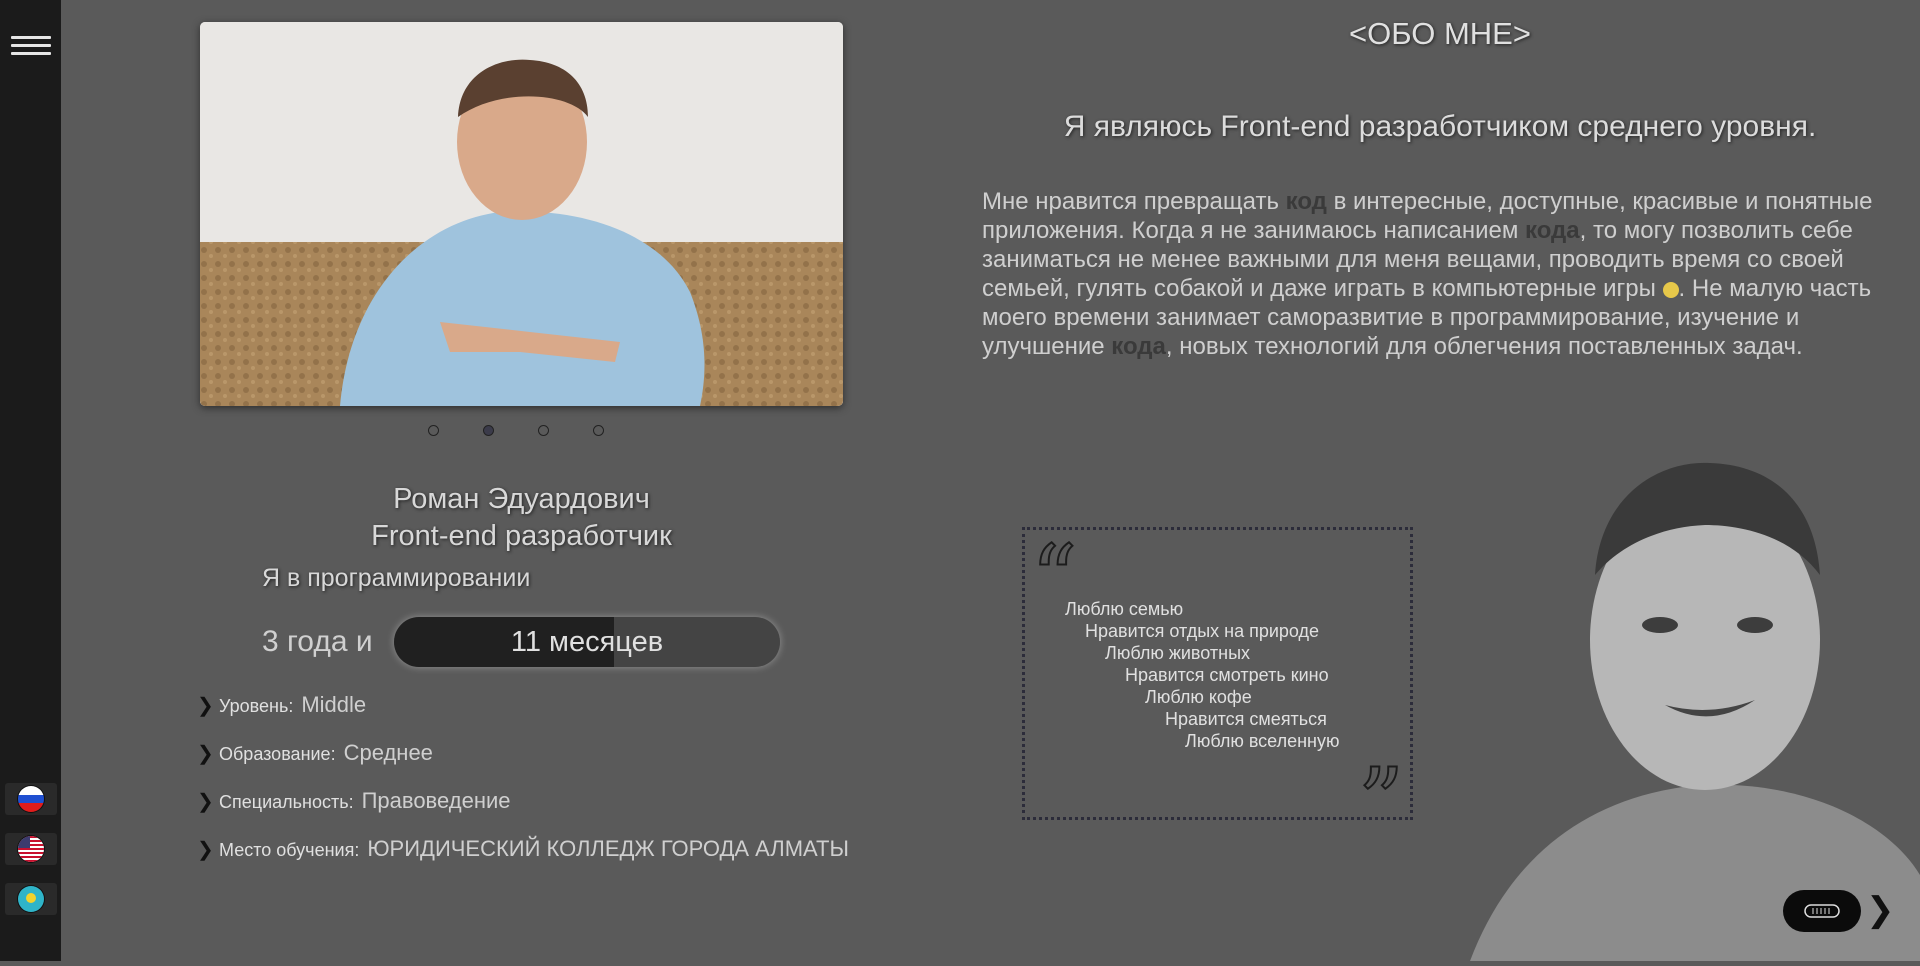 The height and width of the screenshot is (966, 1920). Describe the element at coordinates (1262, 741) in the screenshot. I see `hobby-item: Люблю вселенную` at that location.